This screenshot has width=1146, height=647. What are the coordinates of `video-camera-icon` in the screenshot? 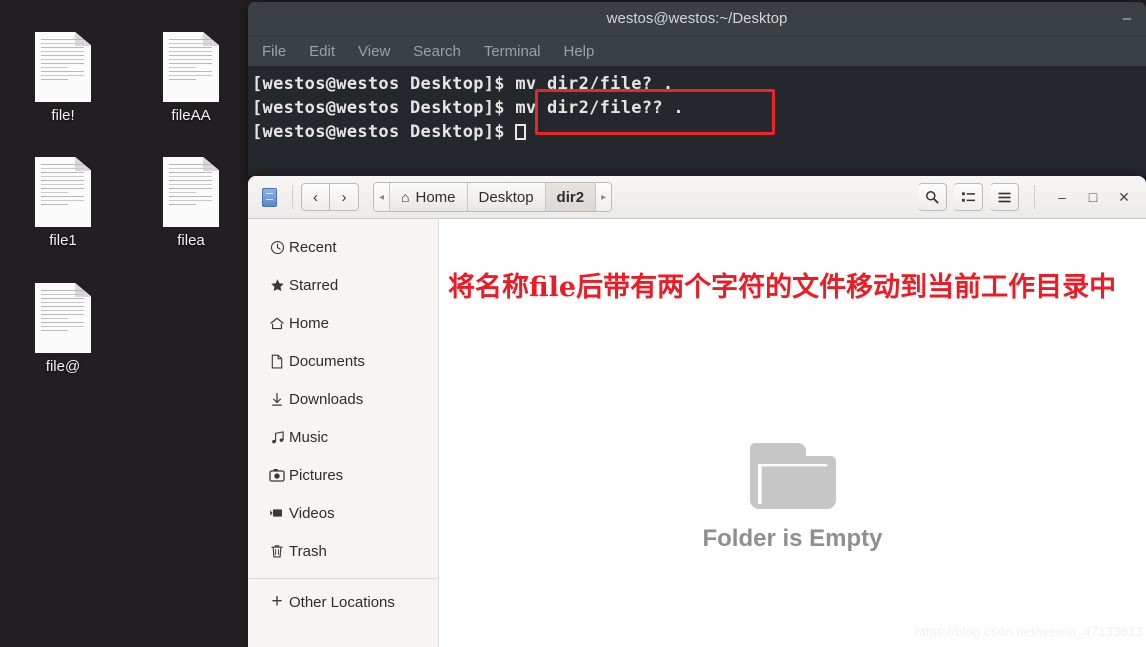 It's located at (277, 513).